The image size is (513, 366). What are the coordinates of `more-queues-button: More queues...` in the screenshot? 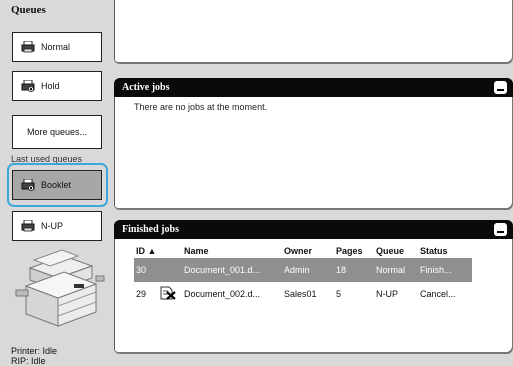 It's located at (57, 132).